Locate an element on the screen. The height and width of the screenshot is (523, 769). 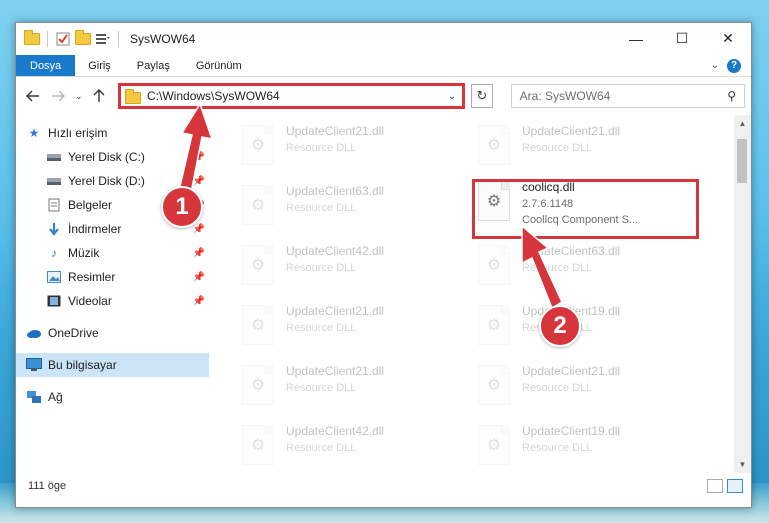
file-highlight-box is located at coordinates (585, 209).